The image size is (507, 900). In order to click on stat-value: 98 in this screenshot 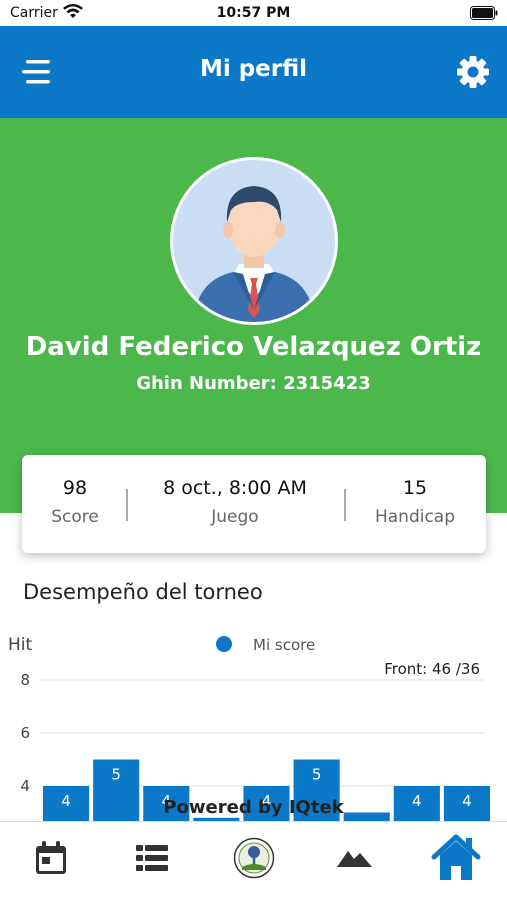, I will do `click(75, 488)`.